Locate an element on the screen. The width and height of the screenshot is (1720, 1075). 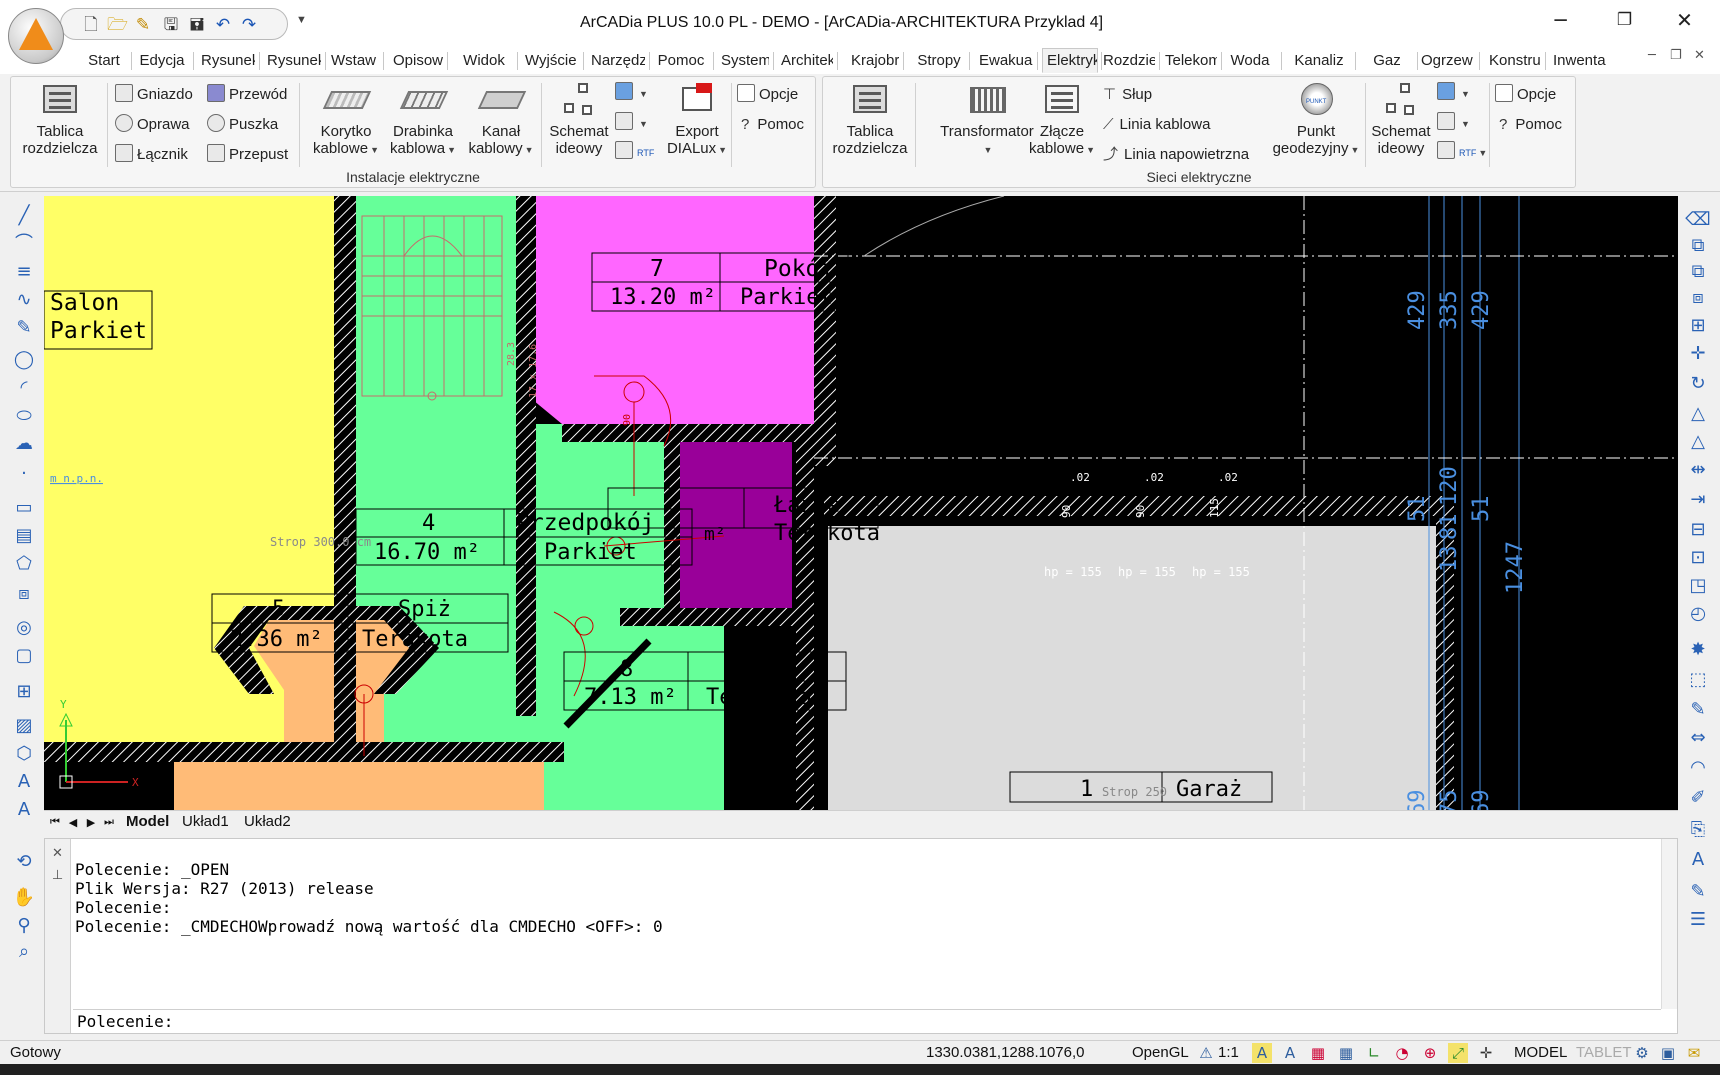
tab-ogrzew: Ogrzew is located at coordinates (1446, 60).